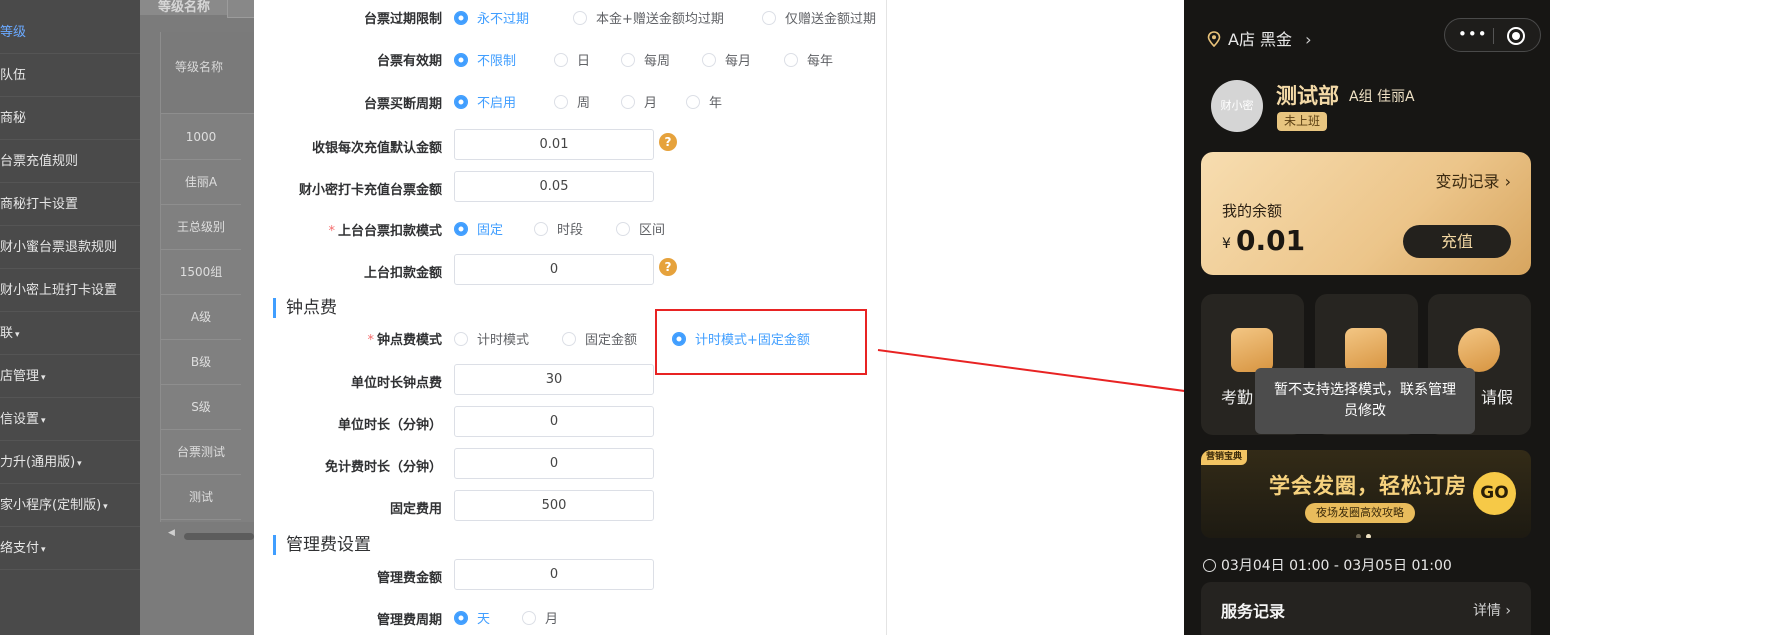  What do you see at coordinates (1368, 536) in the screenshot?
I see `carousel-dot-active` at bounding box center [1368, 536].